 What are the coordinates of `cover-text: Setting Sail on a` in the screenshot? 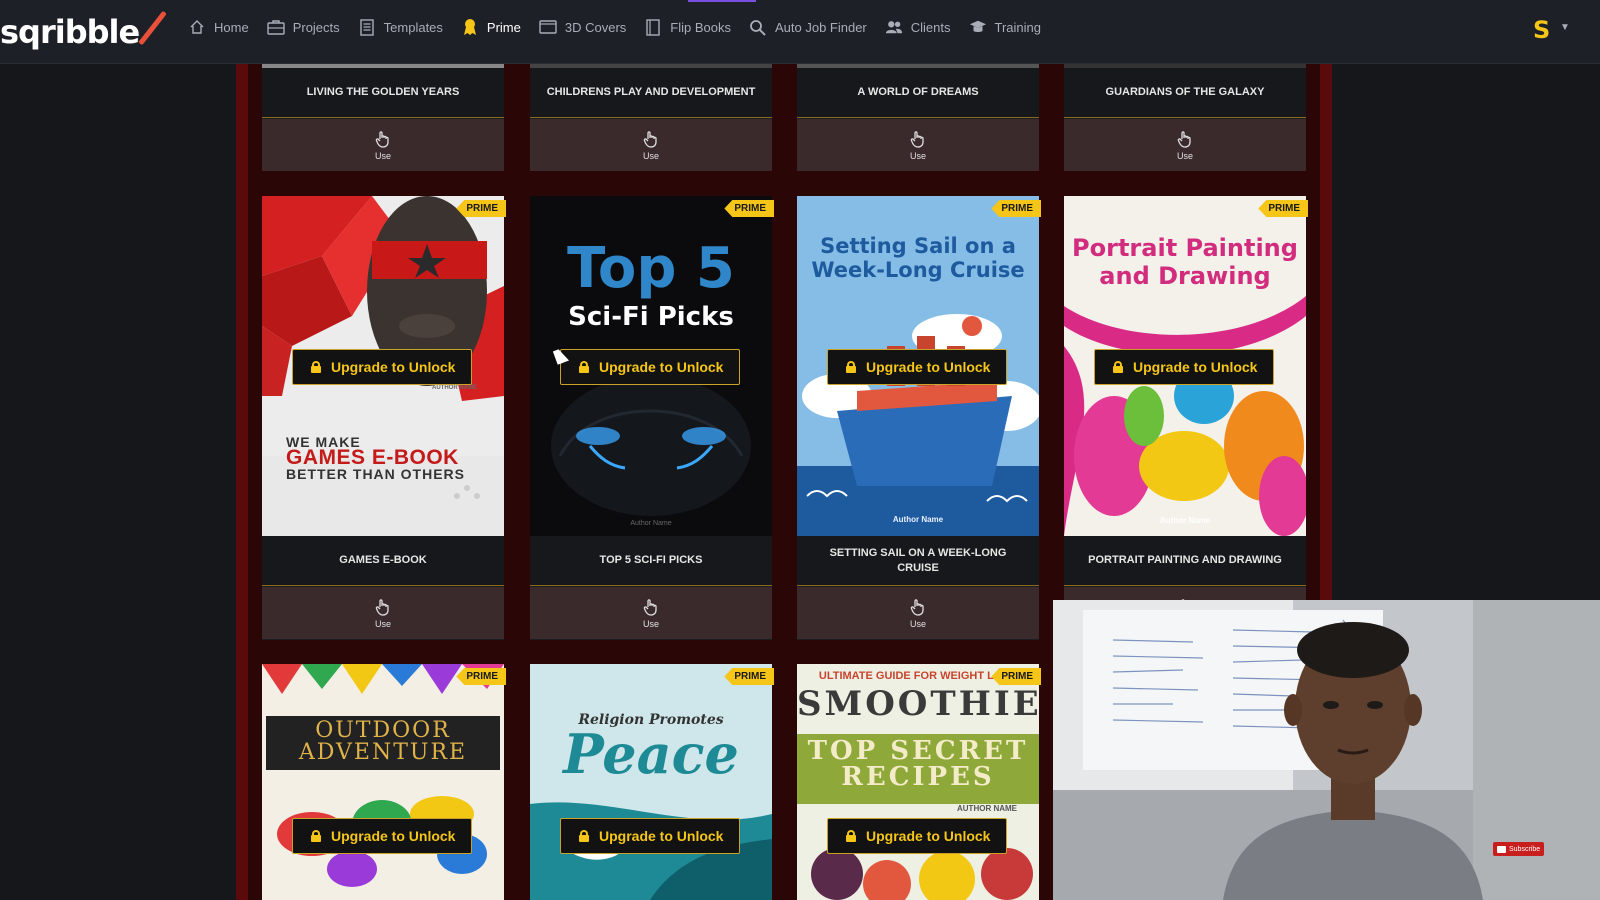 It's located at (918, 246).